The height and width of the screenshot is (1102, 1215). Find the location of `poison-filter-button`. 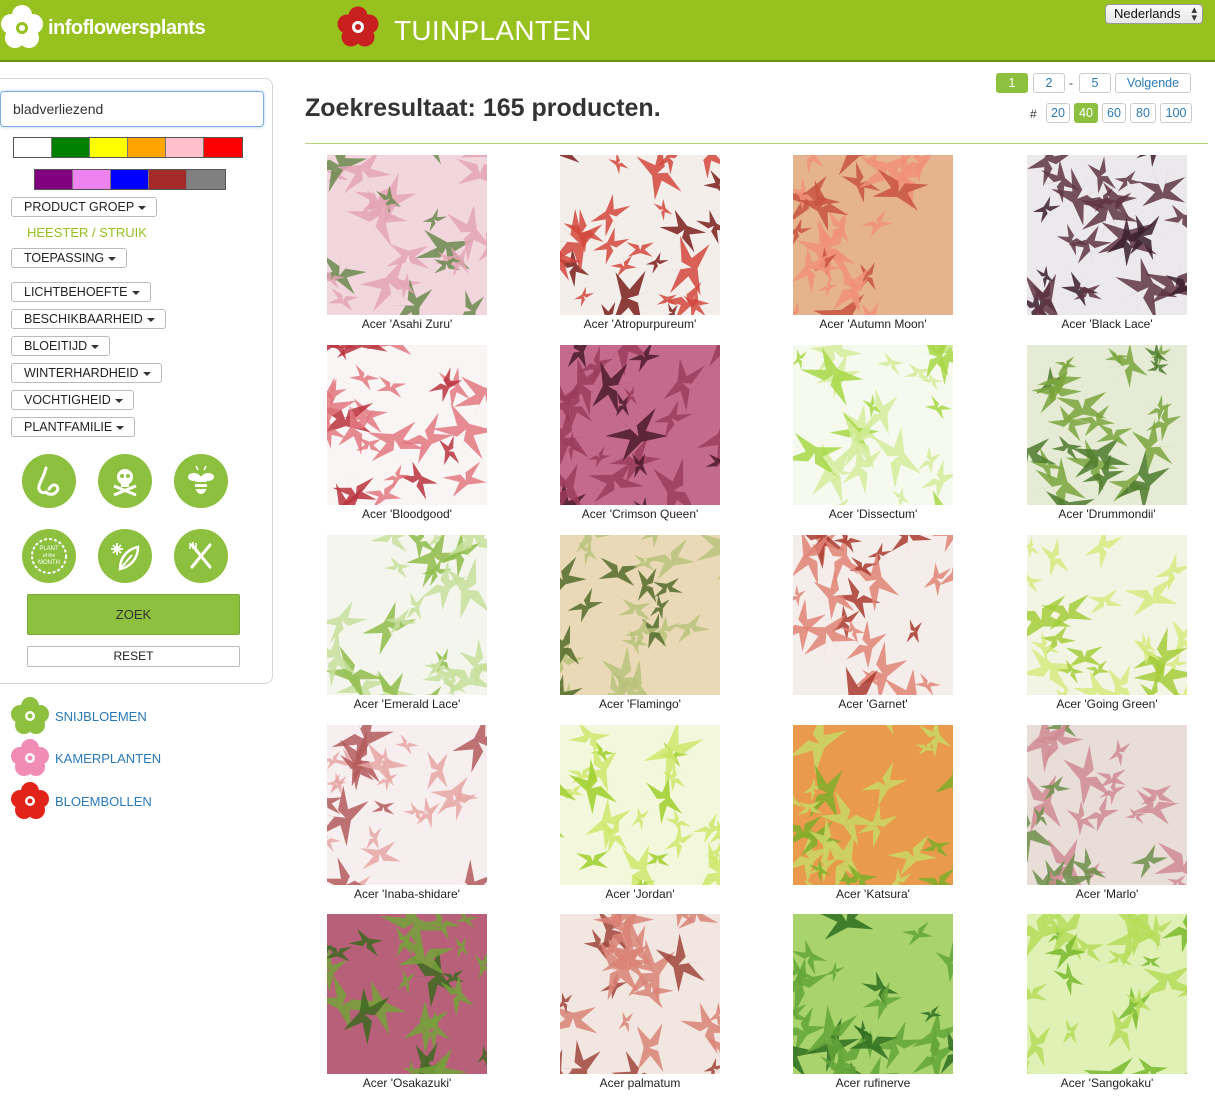

poison-filter-button is located at coordinates (125, 481).